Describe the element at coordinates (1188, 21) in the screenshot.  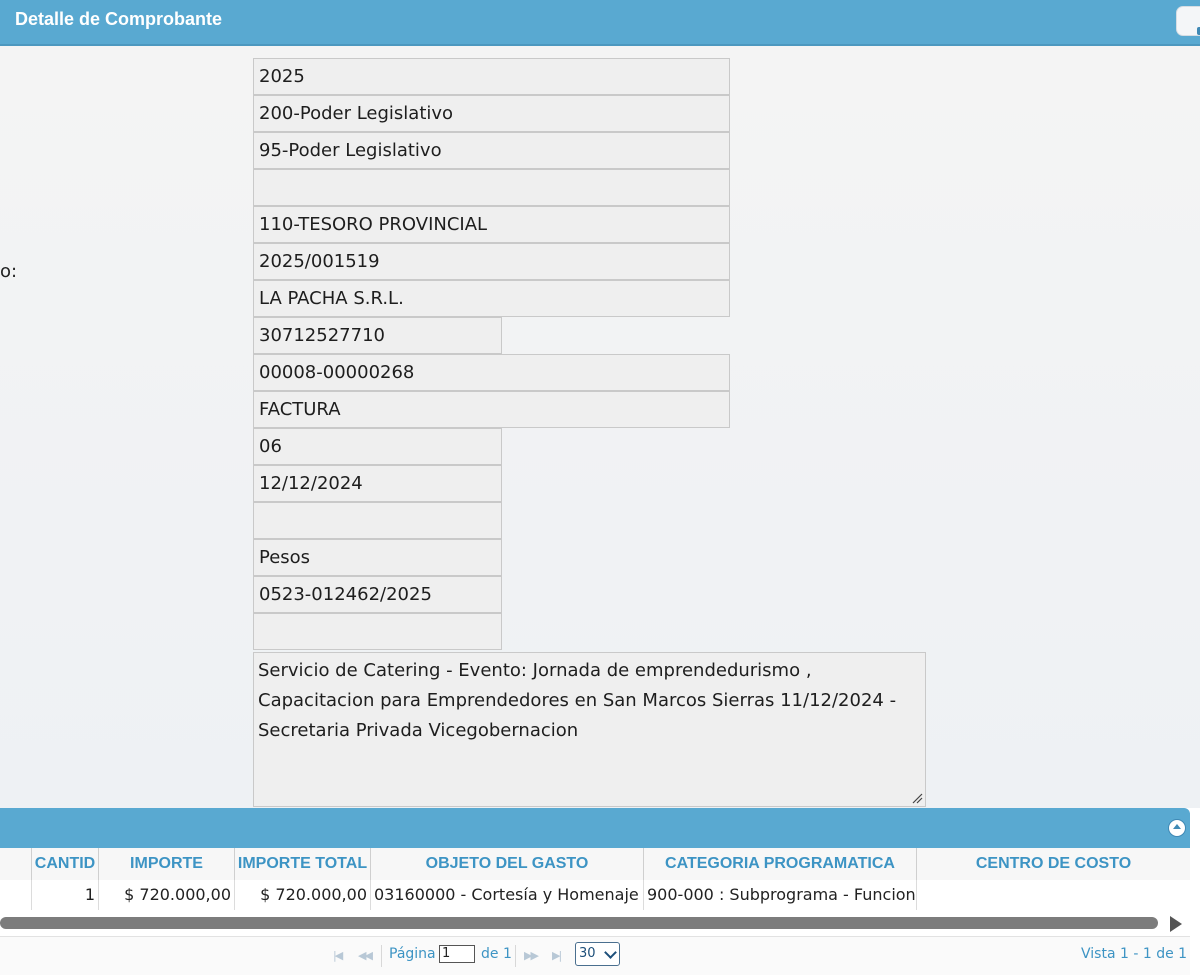
I see `window-control-button` at that location.